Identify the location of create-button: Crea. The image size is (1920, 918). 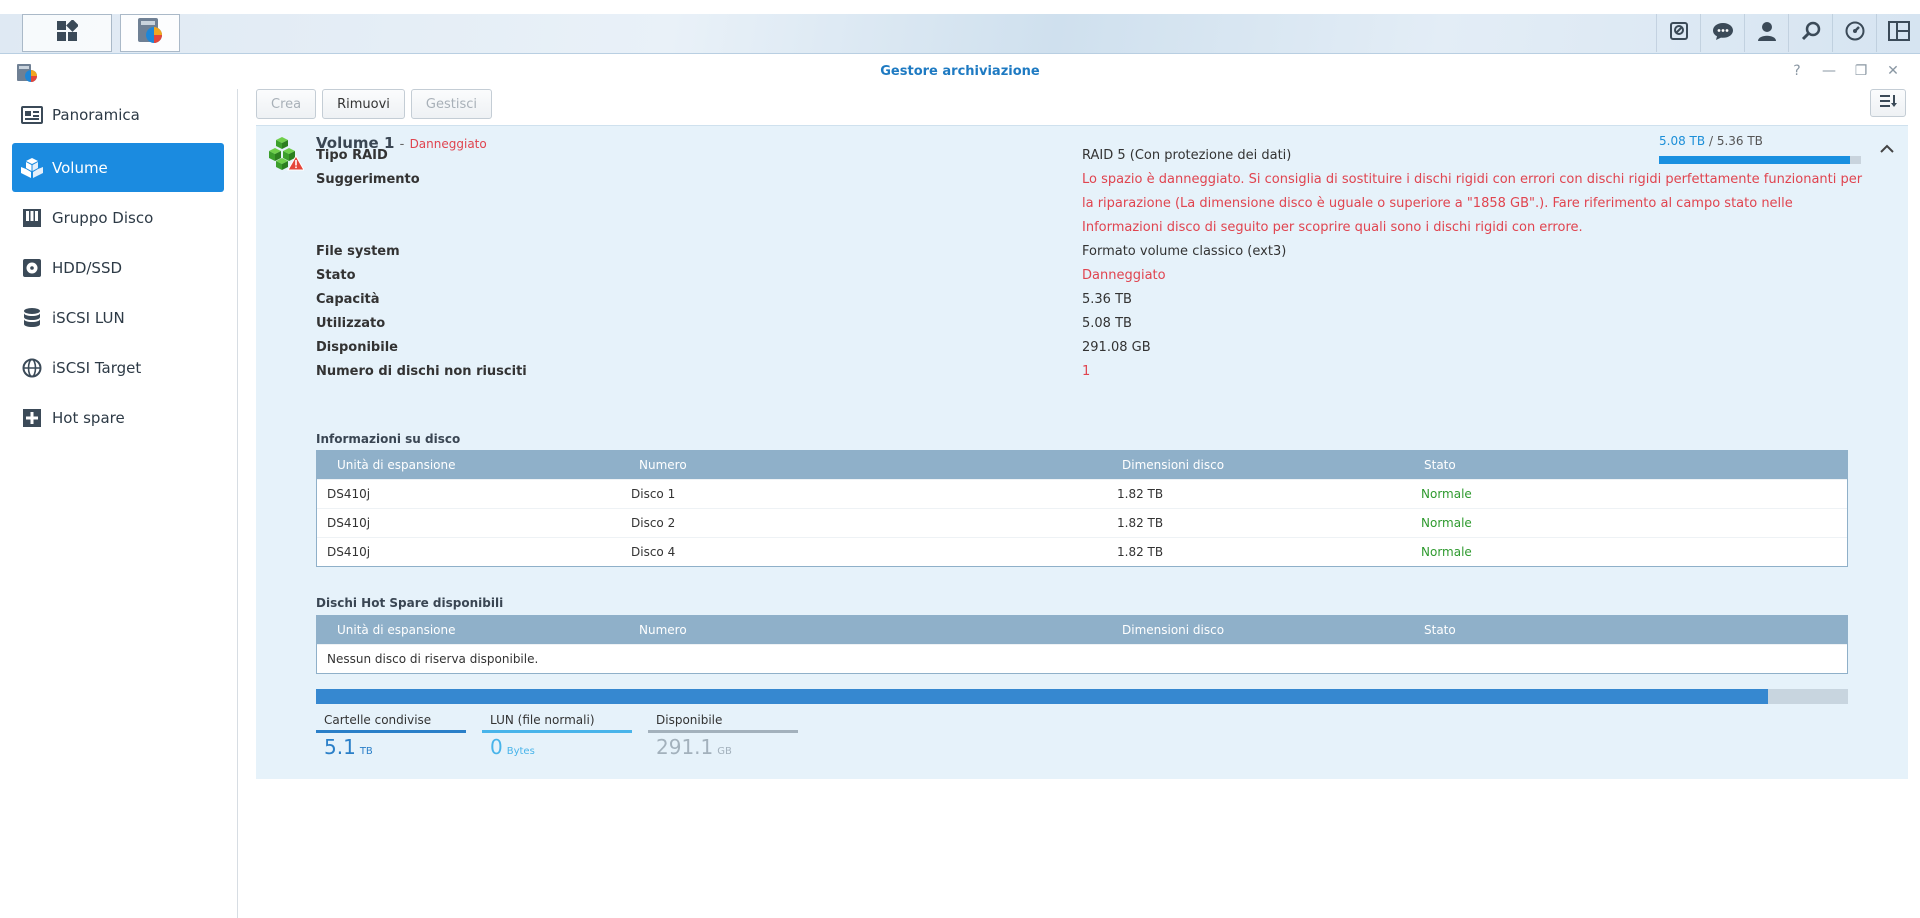
(286, 104).